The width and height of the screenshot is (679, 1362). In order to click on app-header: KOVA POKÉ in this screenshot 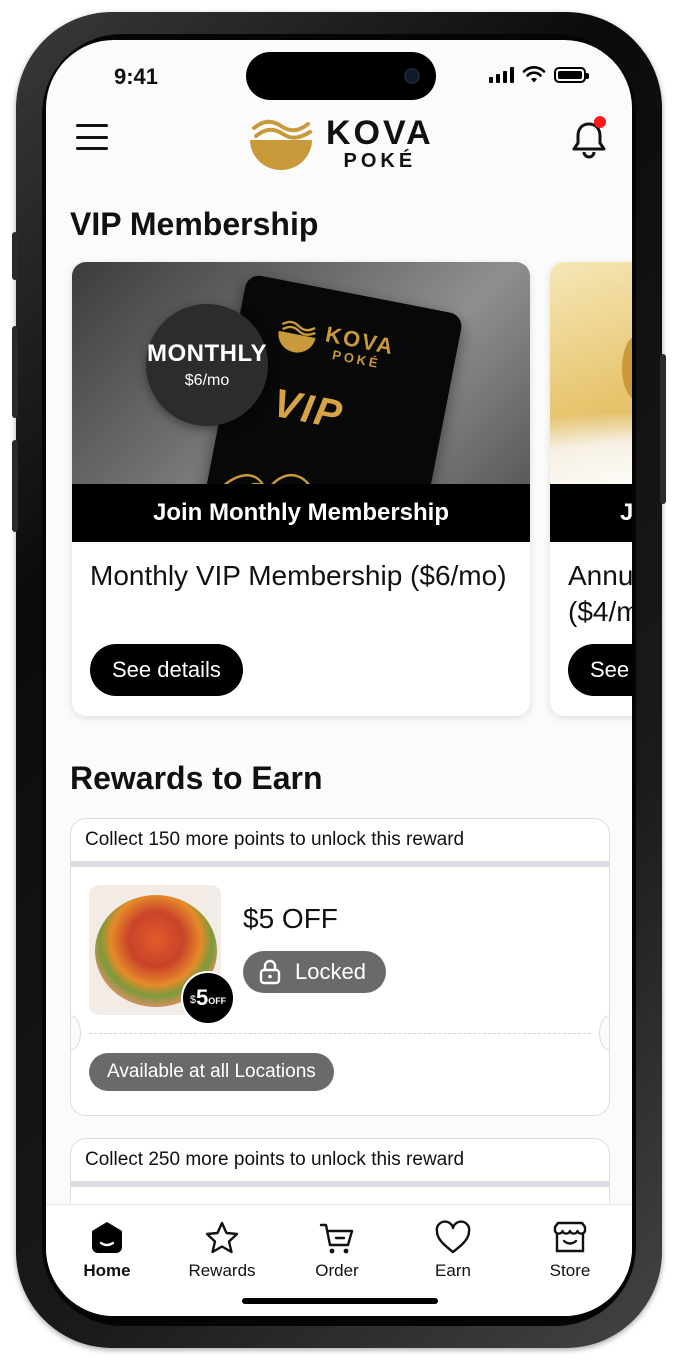, I will do `click(339, 148)`.